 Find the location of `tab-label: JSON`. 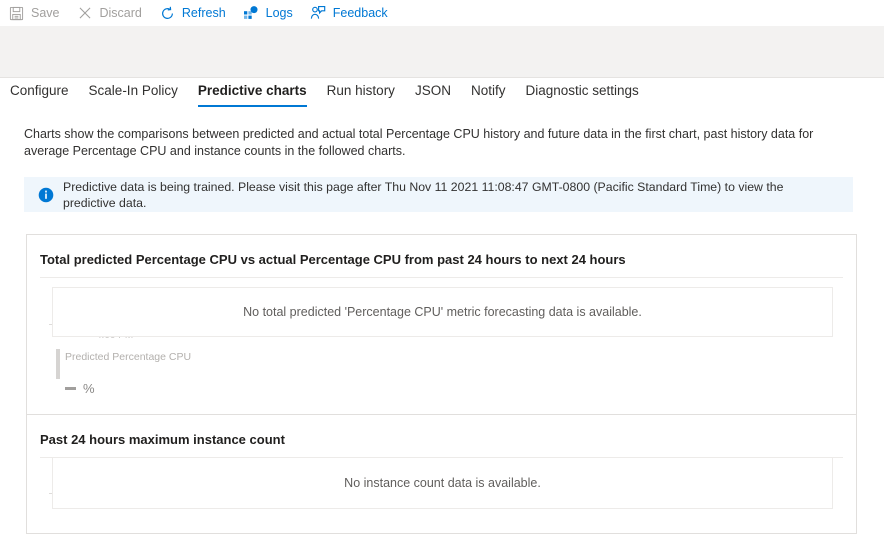

tab-label: JSON is located at coordinates (432, 90).